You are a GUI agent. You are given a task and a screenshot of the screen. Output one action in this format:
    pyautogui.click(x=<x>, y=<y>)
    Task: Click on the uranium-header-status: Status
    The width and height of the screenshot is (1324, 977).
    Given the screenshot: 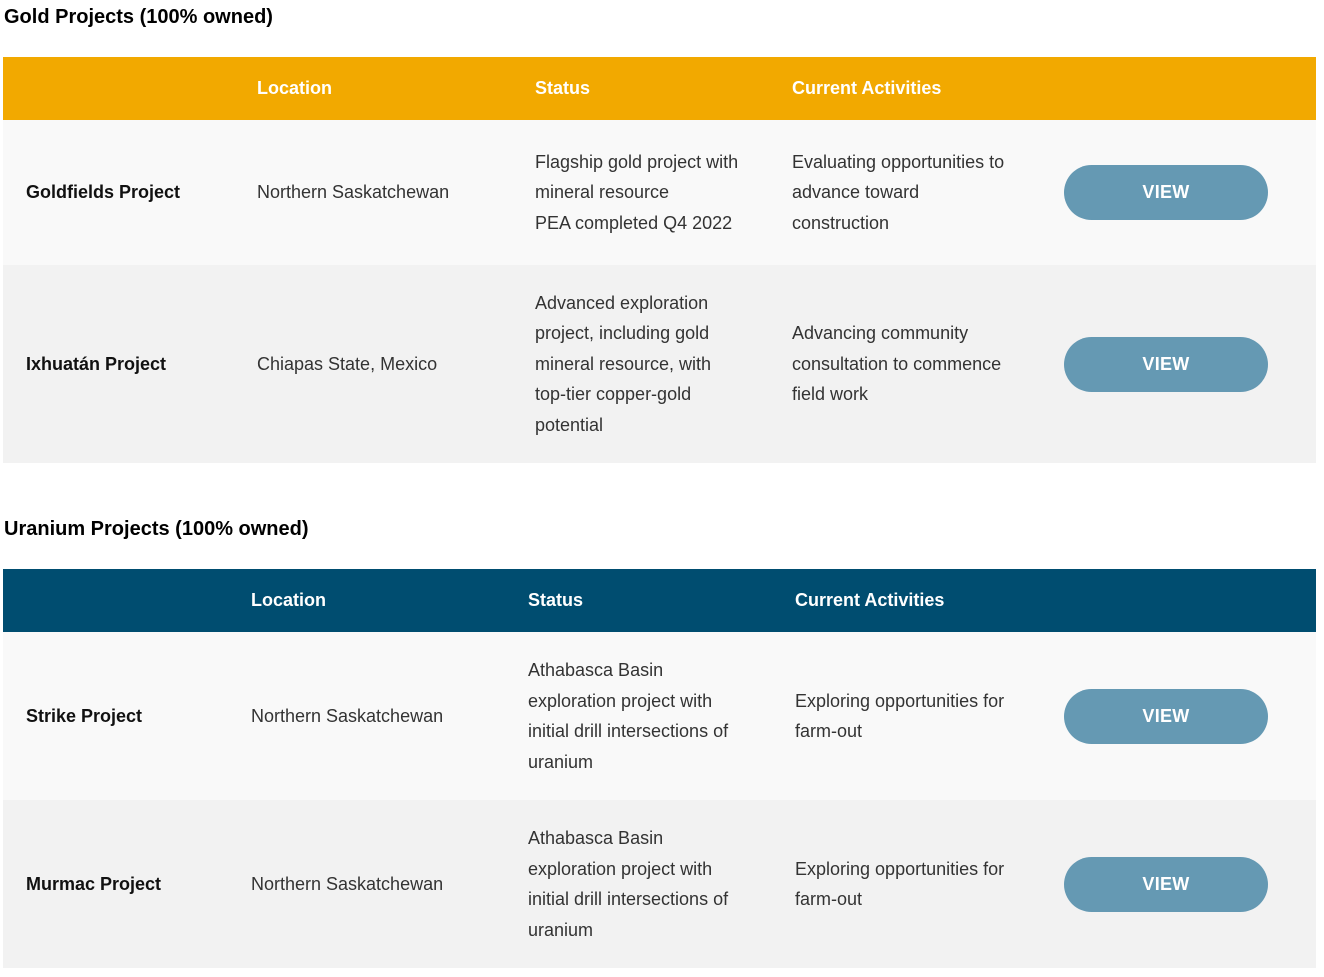 What is the action you would take?
    pyautogui.click(x=556, y=600)
    